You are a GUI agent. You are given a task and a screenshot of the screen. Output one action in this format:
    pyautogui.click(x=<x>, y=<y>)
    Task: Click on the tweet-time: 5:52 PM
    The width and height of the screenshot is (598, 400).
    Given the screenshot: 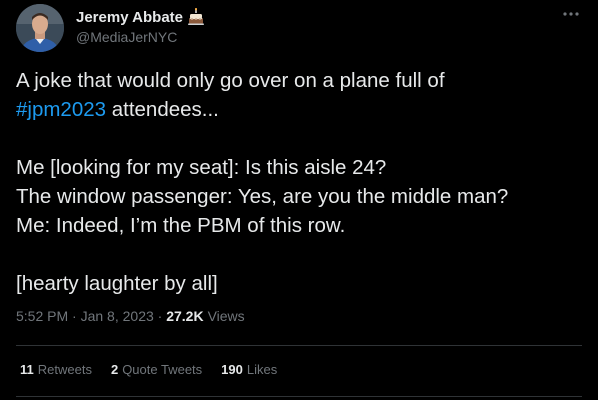 What is the action you would take?
    pyautogui.click(x=42, y=316)
    